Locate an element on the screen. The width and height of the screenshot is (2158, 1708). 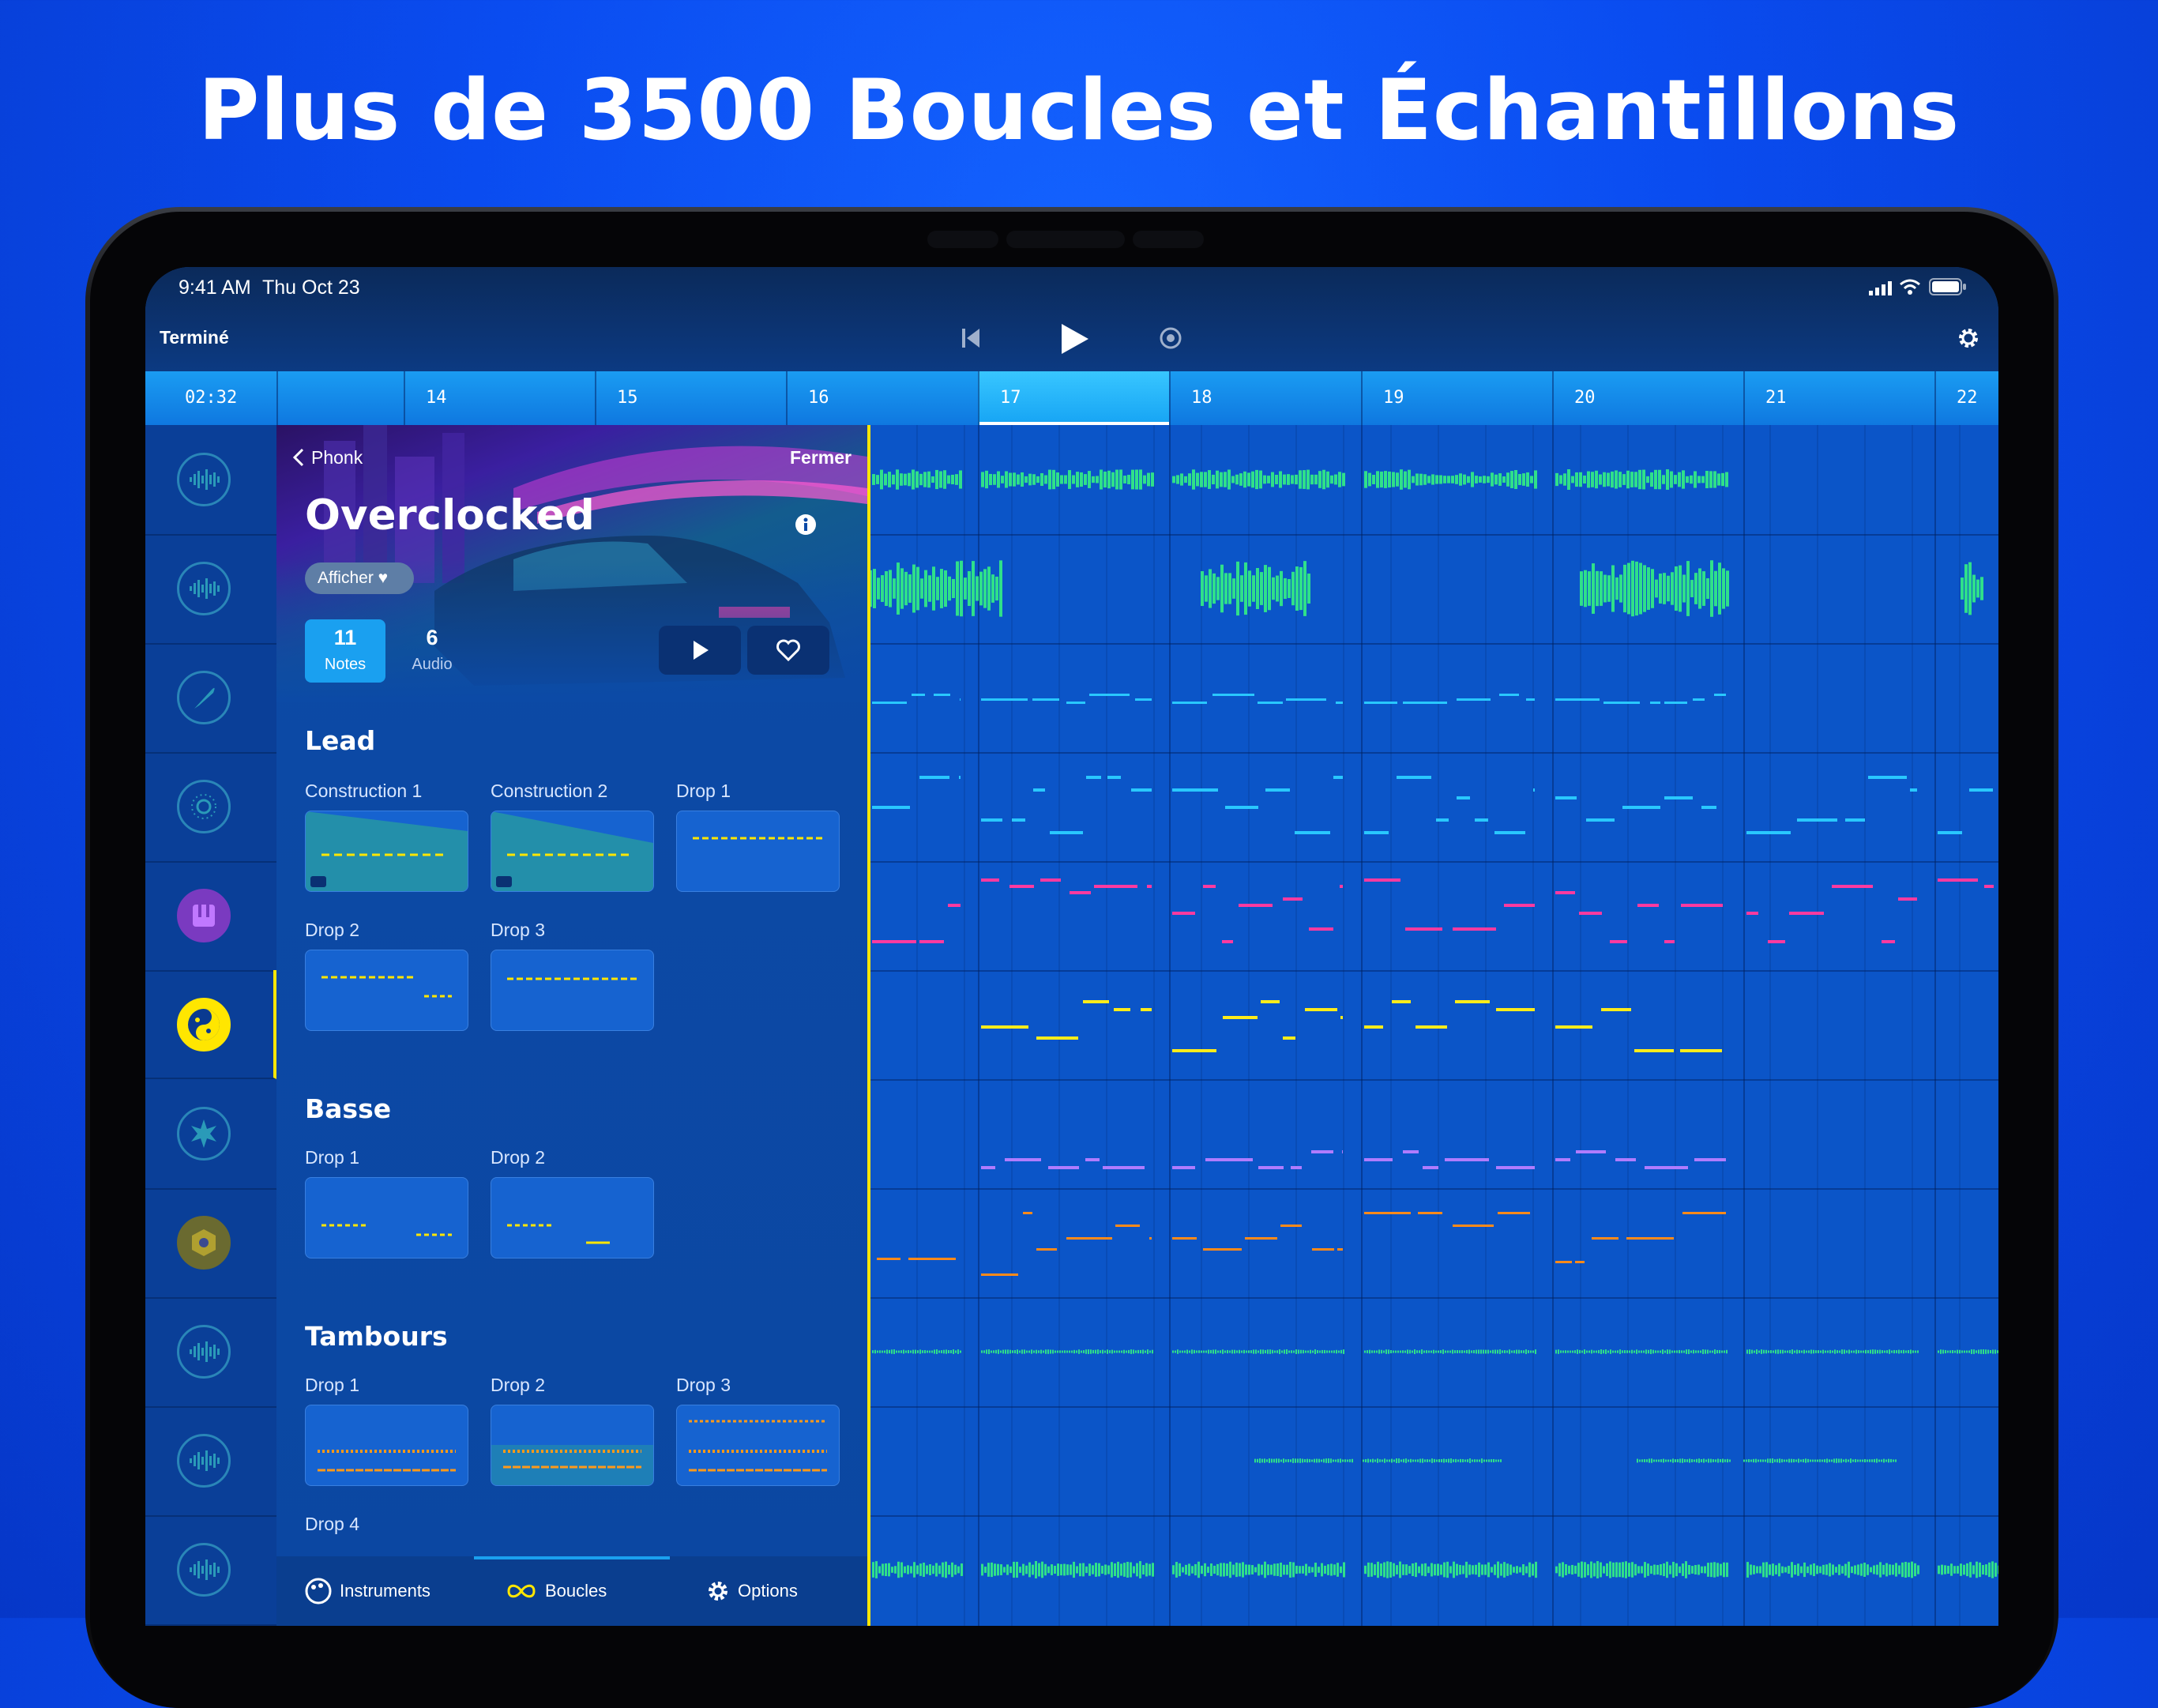
close-button: Fermer is located at coordinates (821, 457).